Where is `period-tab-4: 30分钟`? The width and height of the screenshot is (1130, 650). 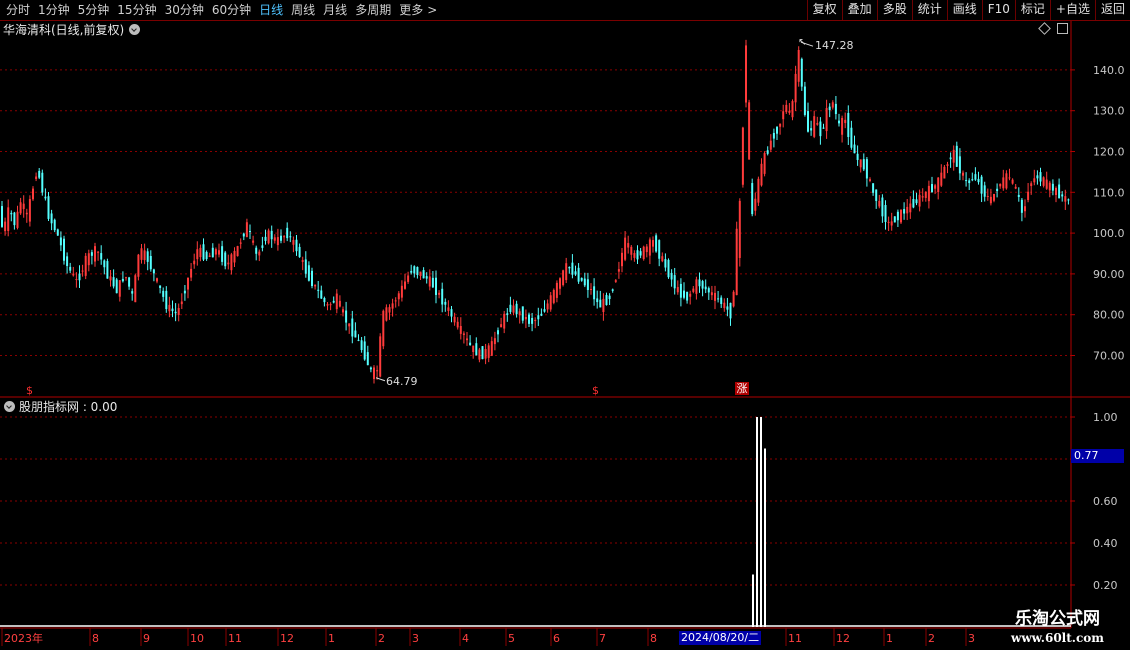 period-tab-4: 30分钟 is located at coordinates (184, 10).